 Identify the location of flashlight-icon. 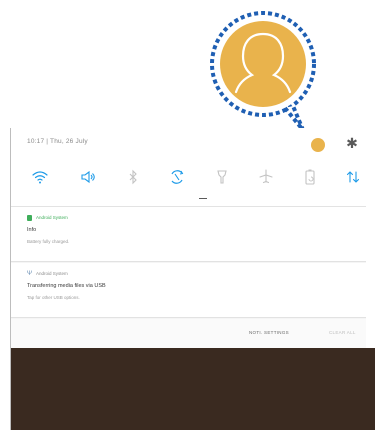
(222, 177).